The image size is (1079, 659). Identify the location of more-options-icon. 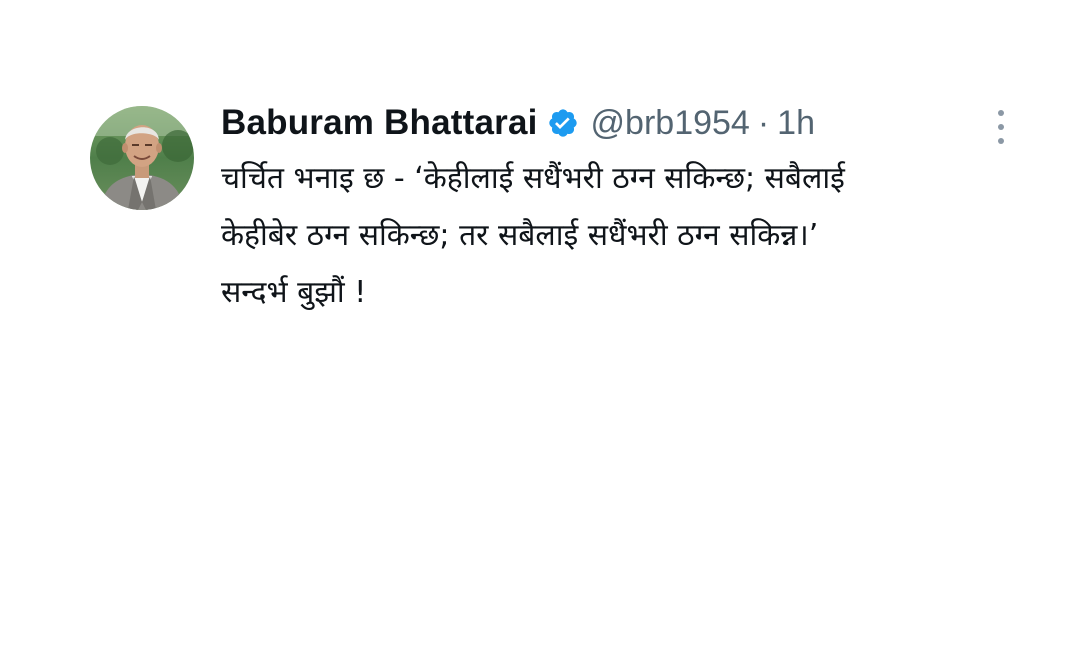
(1001, 127).